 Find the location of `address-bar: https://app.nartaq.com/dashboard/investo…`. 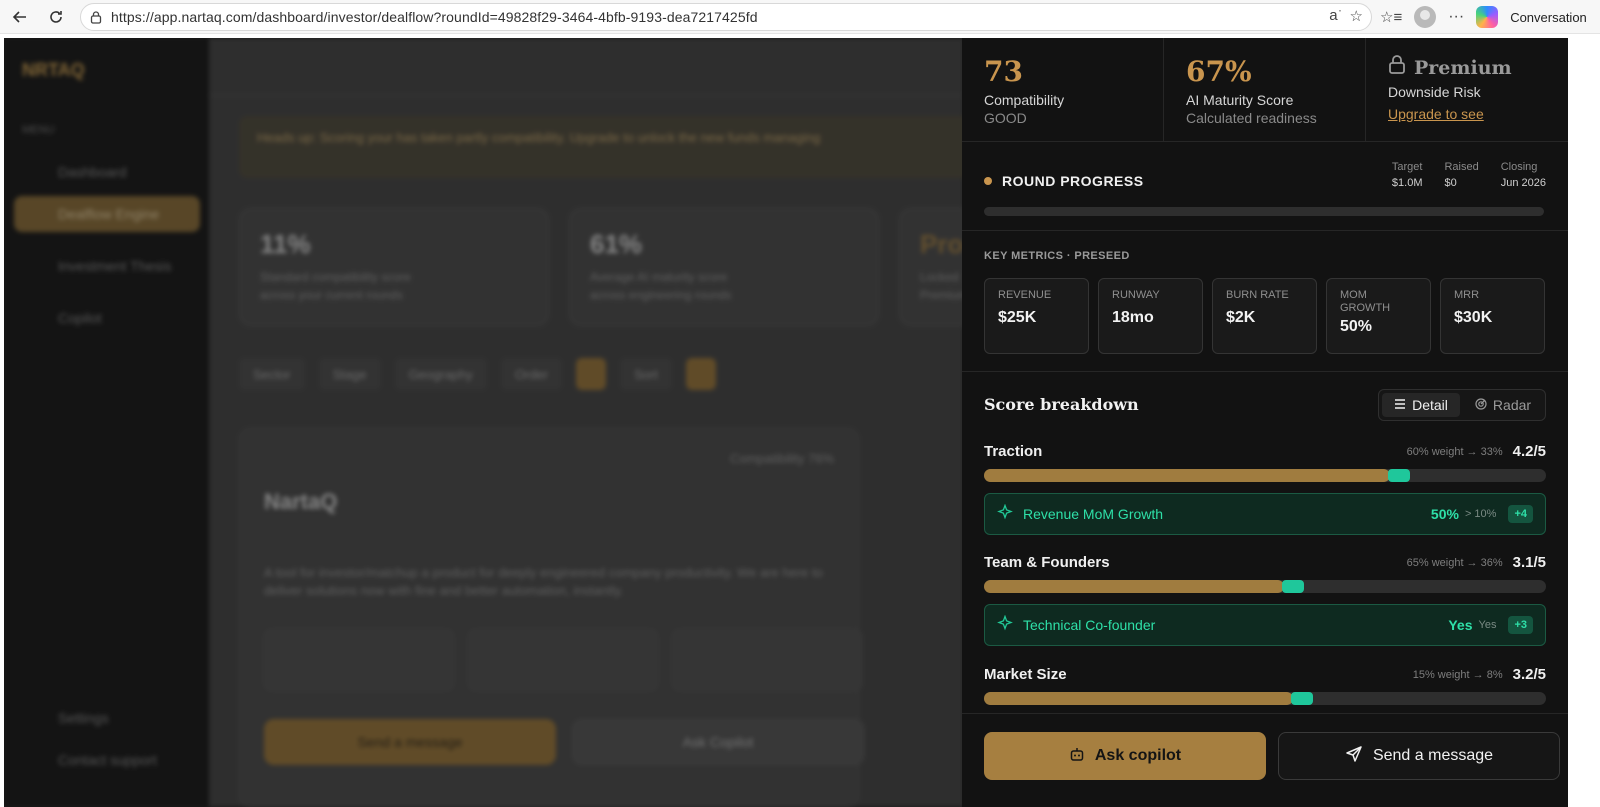

address-bar: https://app.nartaq.com/dashboard/investo… is located at coordinates (726, 17).